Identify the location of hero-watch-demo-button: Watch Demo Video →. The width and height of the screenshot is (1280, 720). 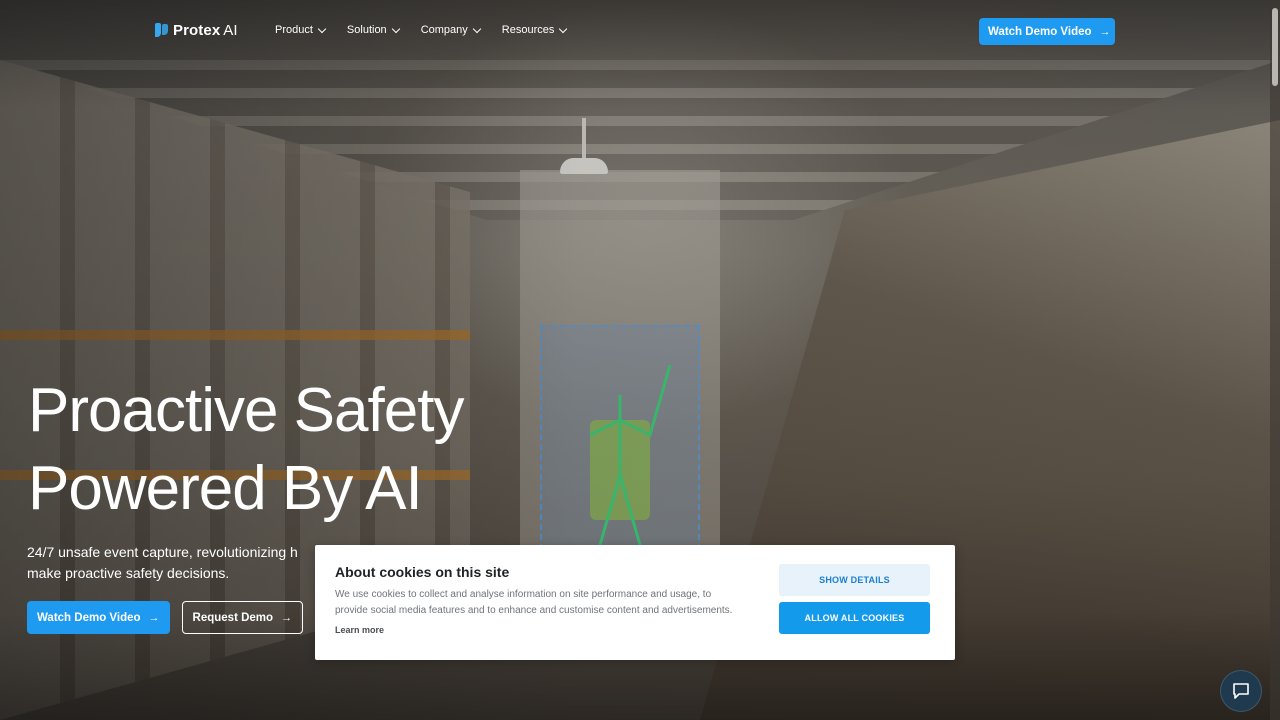
(98, 617).